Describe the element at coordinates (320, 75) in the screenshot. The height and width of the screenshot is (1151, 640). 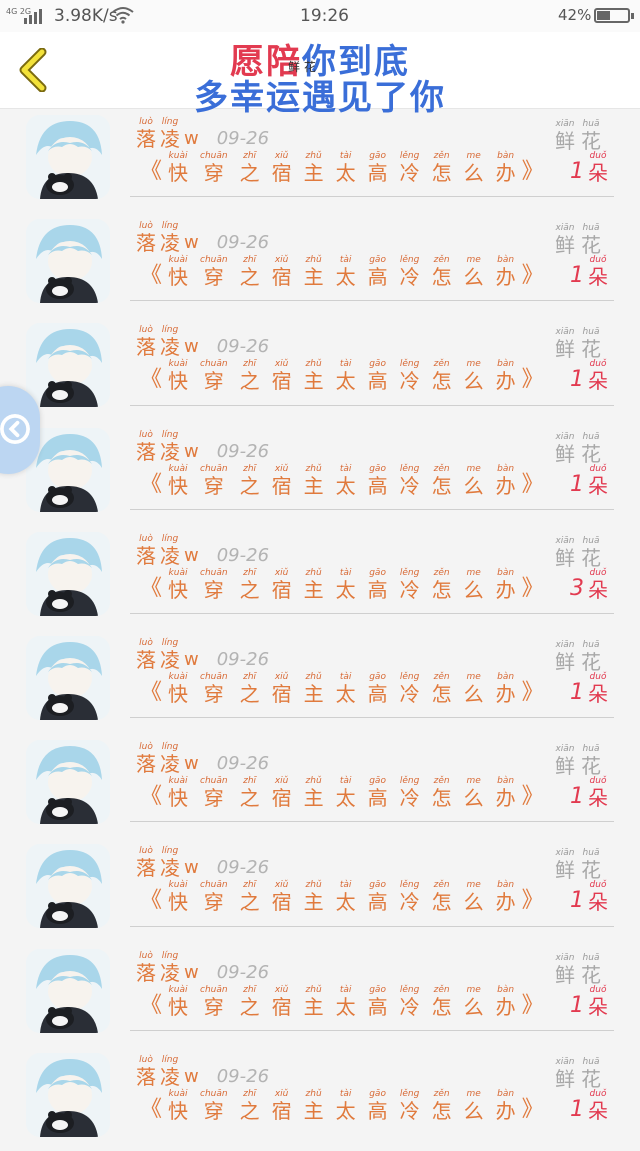
I see `header: 愿陪你到底 鲜 花 多幸运遇见了你` at that location.